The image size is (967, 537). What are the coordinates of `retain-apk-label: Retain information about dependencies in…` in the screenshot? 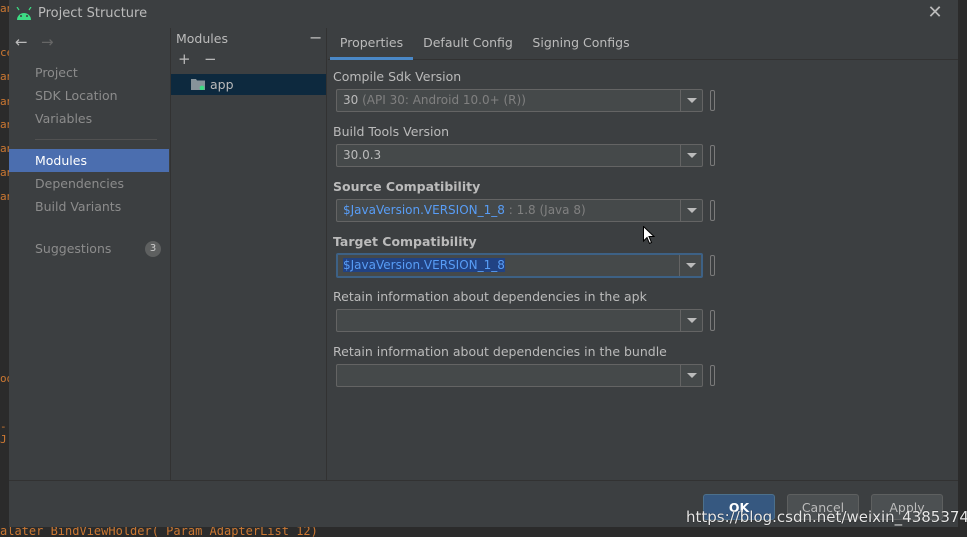 It's located at (490, 296).